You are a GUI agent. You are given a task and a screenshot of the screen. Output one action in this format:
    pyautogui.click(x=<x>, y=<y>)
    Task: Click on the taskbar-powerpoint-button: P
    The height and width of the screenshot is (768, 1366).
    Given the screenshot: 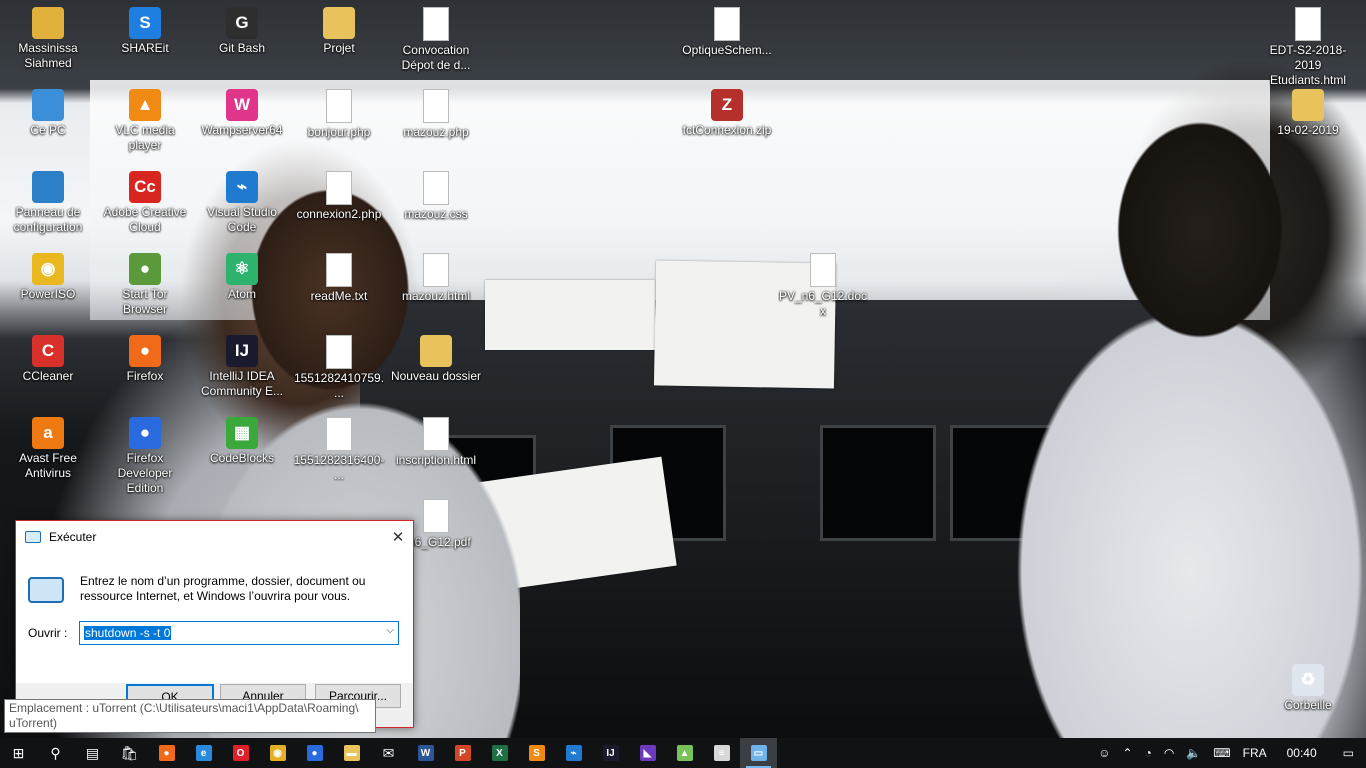 What is the action you would take?
    pyautogui.click(x=462, y=753)
    